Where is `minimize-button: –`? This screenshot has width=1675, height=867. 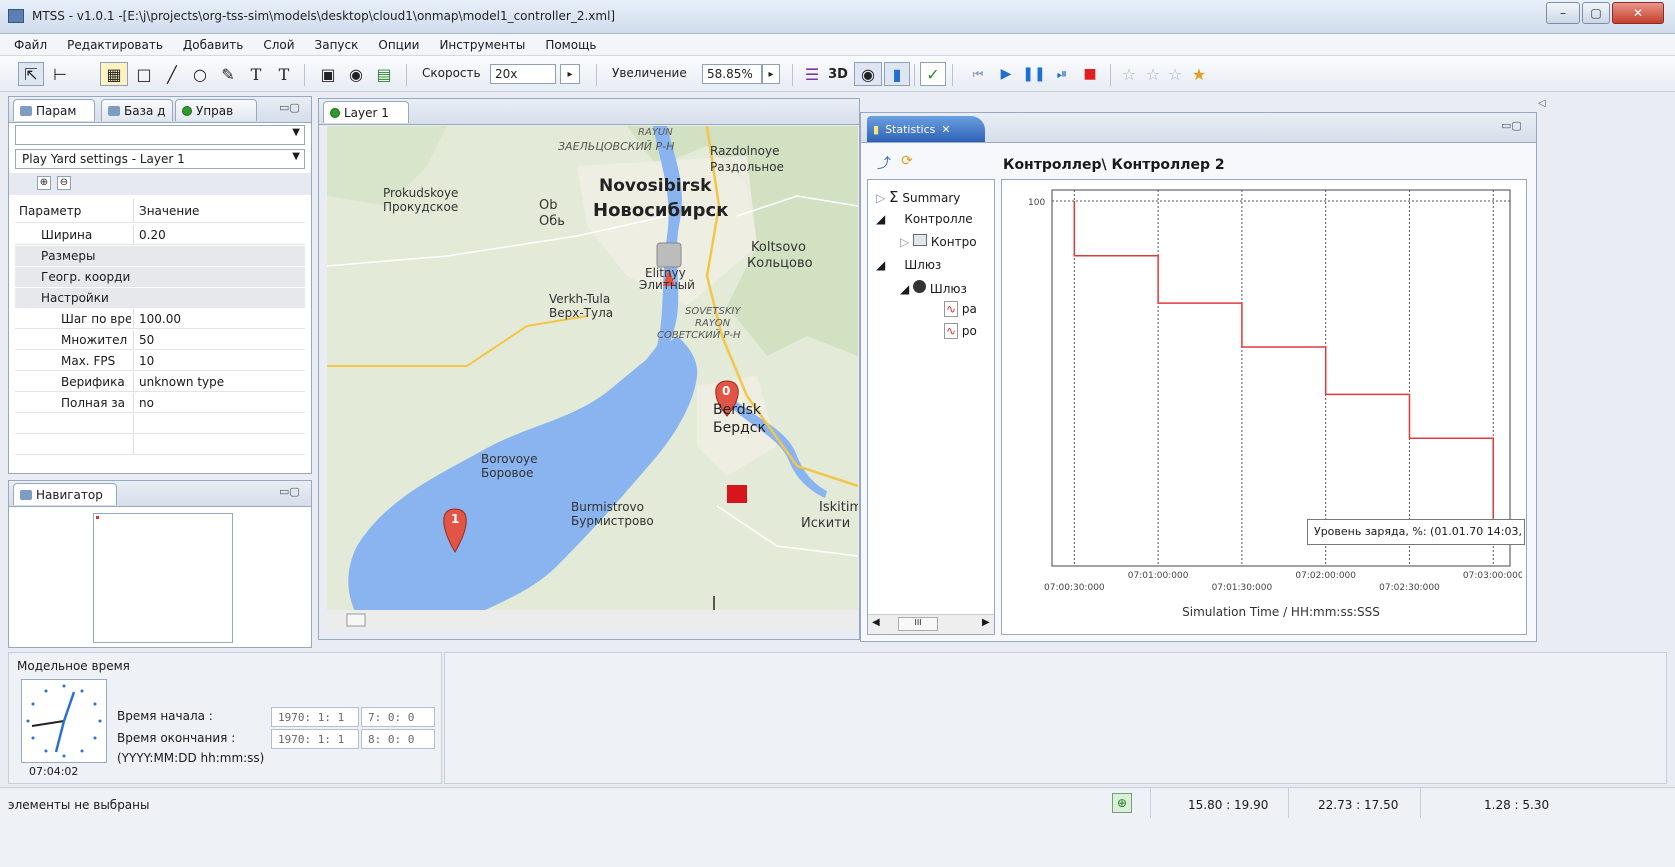 minimize-button: – is located at coordinates (1563, 13).